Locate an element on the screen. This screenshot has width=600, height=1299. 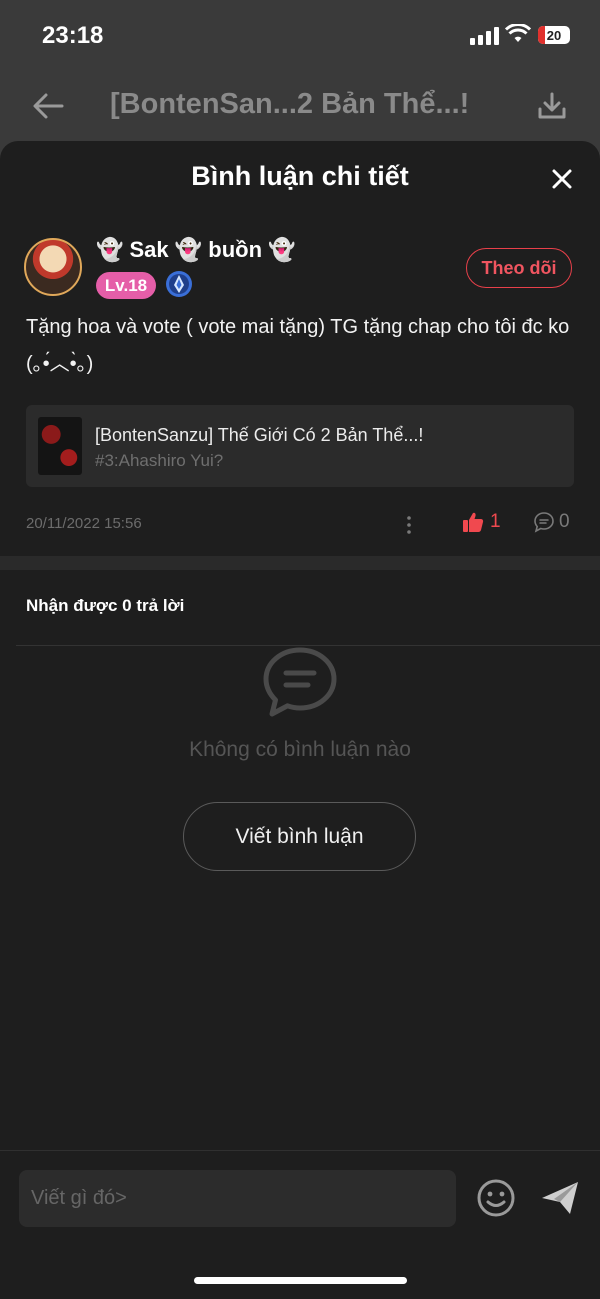
chapter-thumbnail is located at coordinates (60, 446).